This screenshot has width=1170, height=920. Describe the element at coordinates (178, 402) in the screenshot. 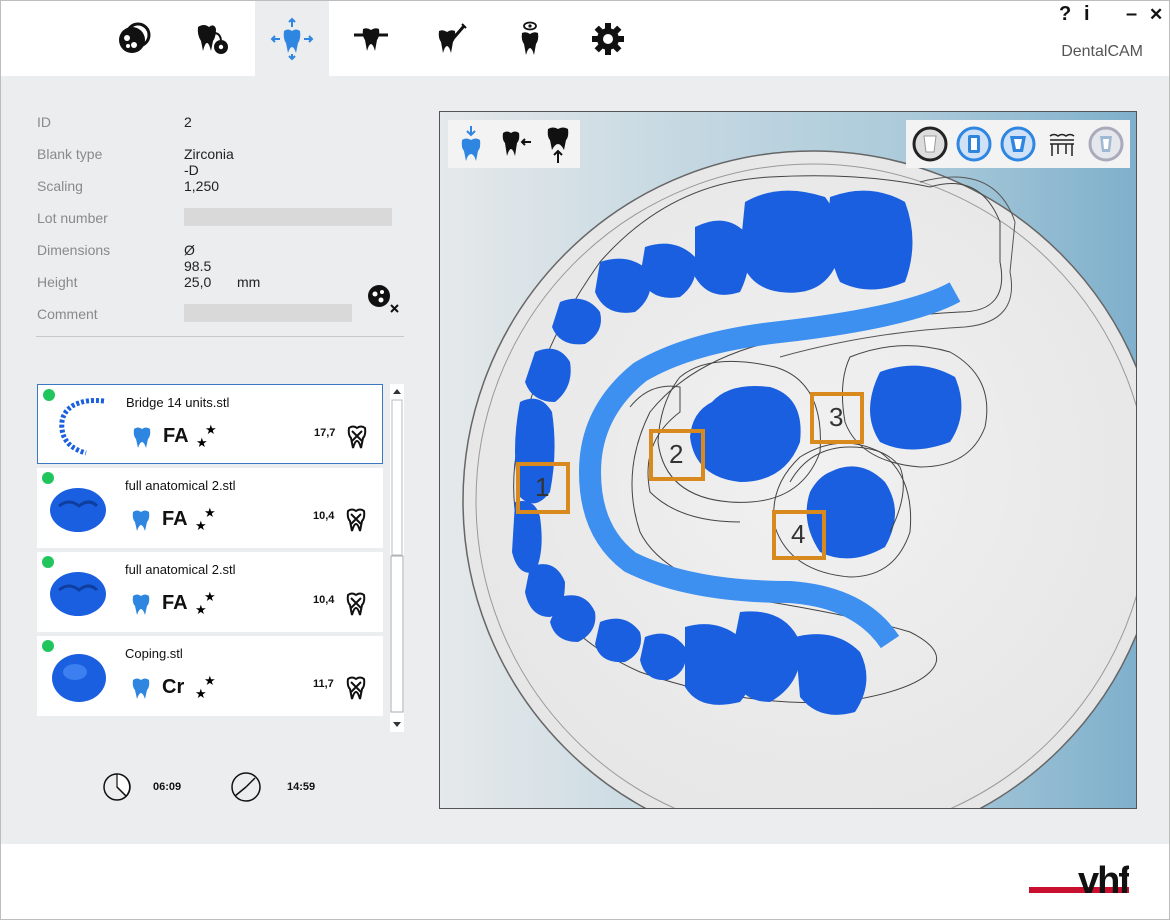

I see `job-name: Bridge 14 units.stl` at that location.